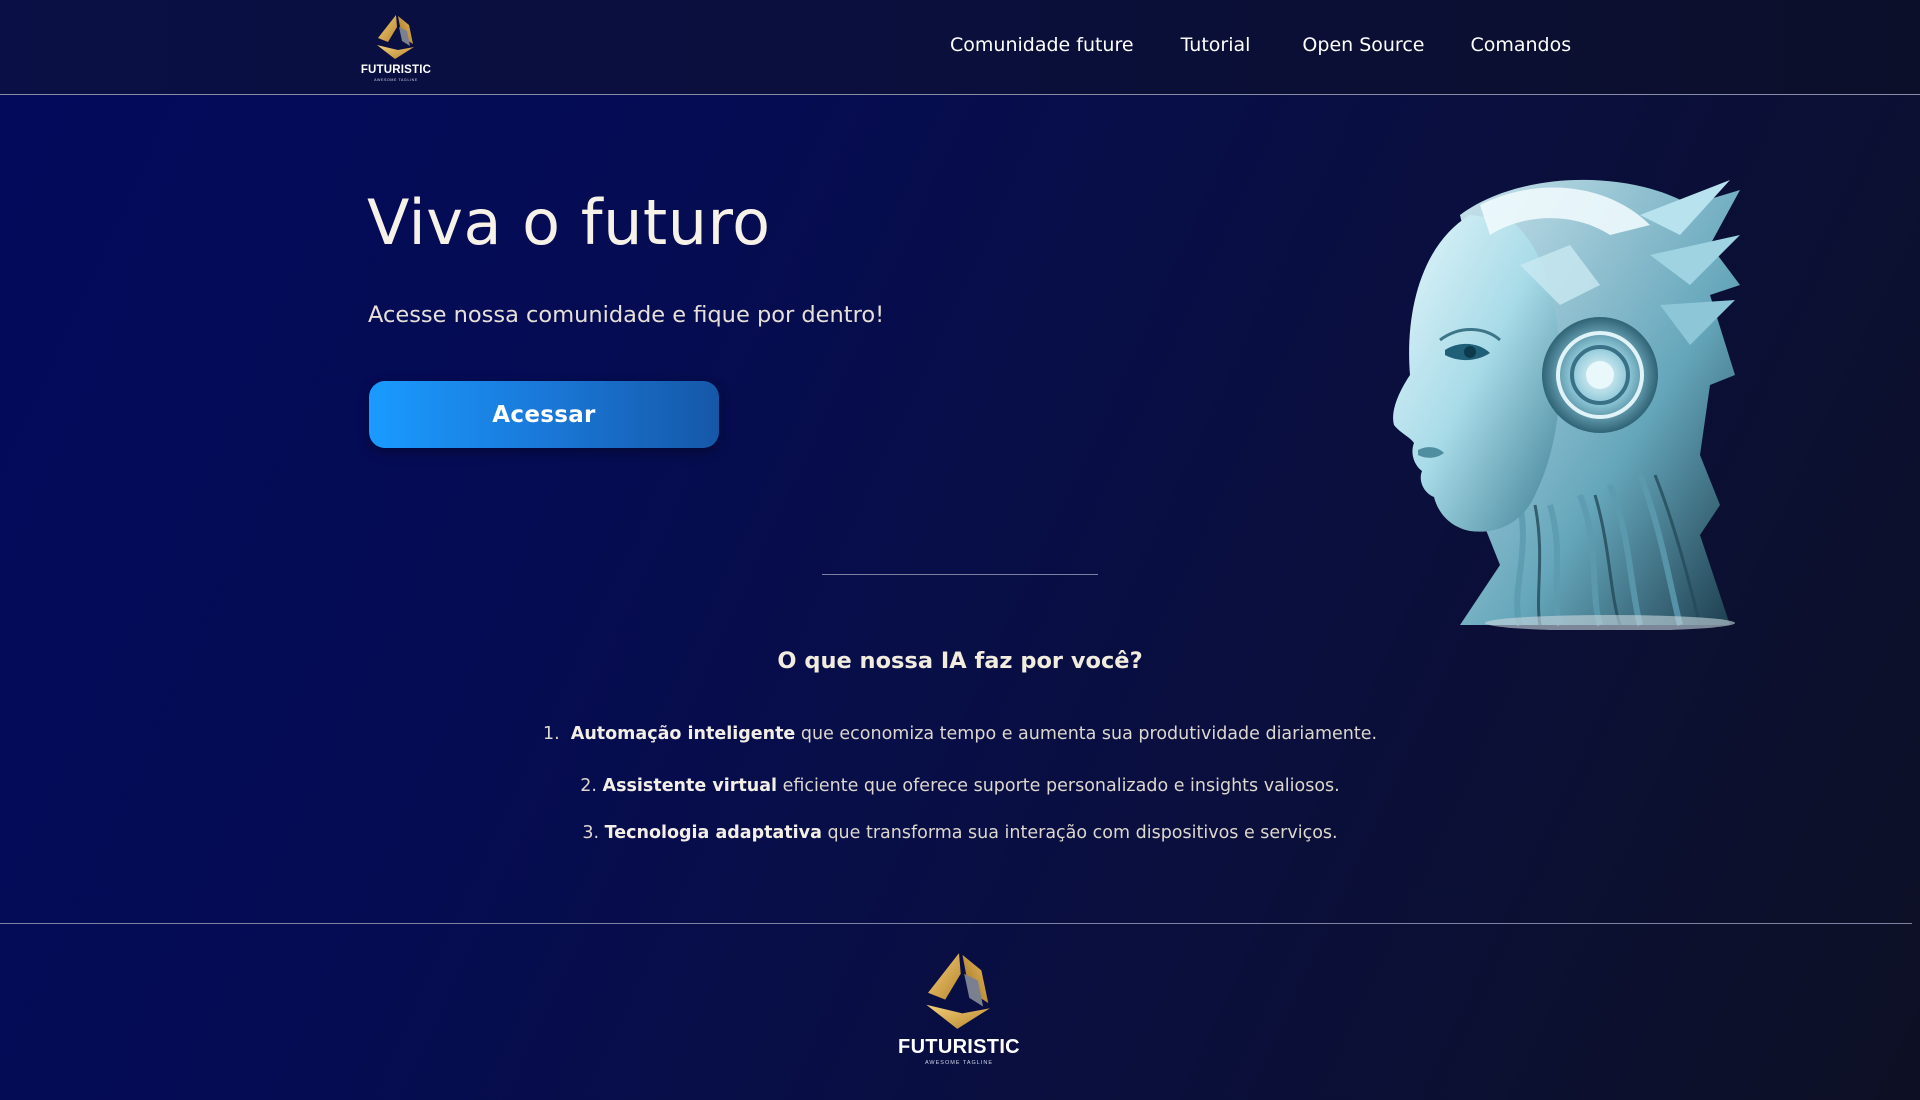  I want to click on nav-link-tutorial: Tutorial, so click(1216, 45).